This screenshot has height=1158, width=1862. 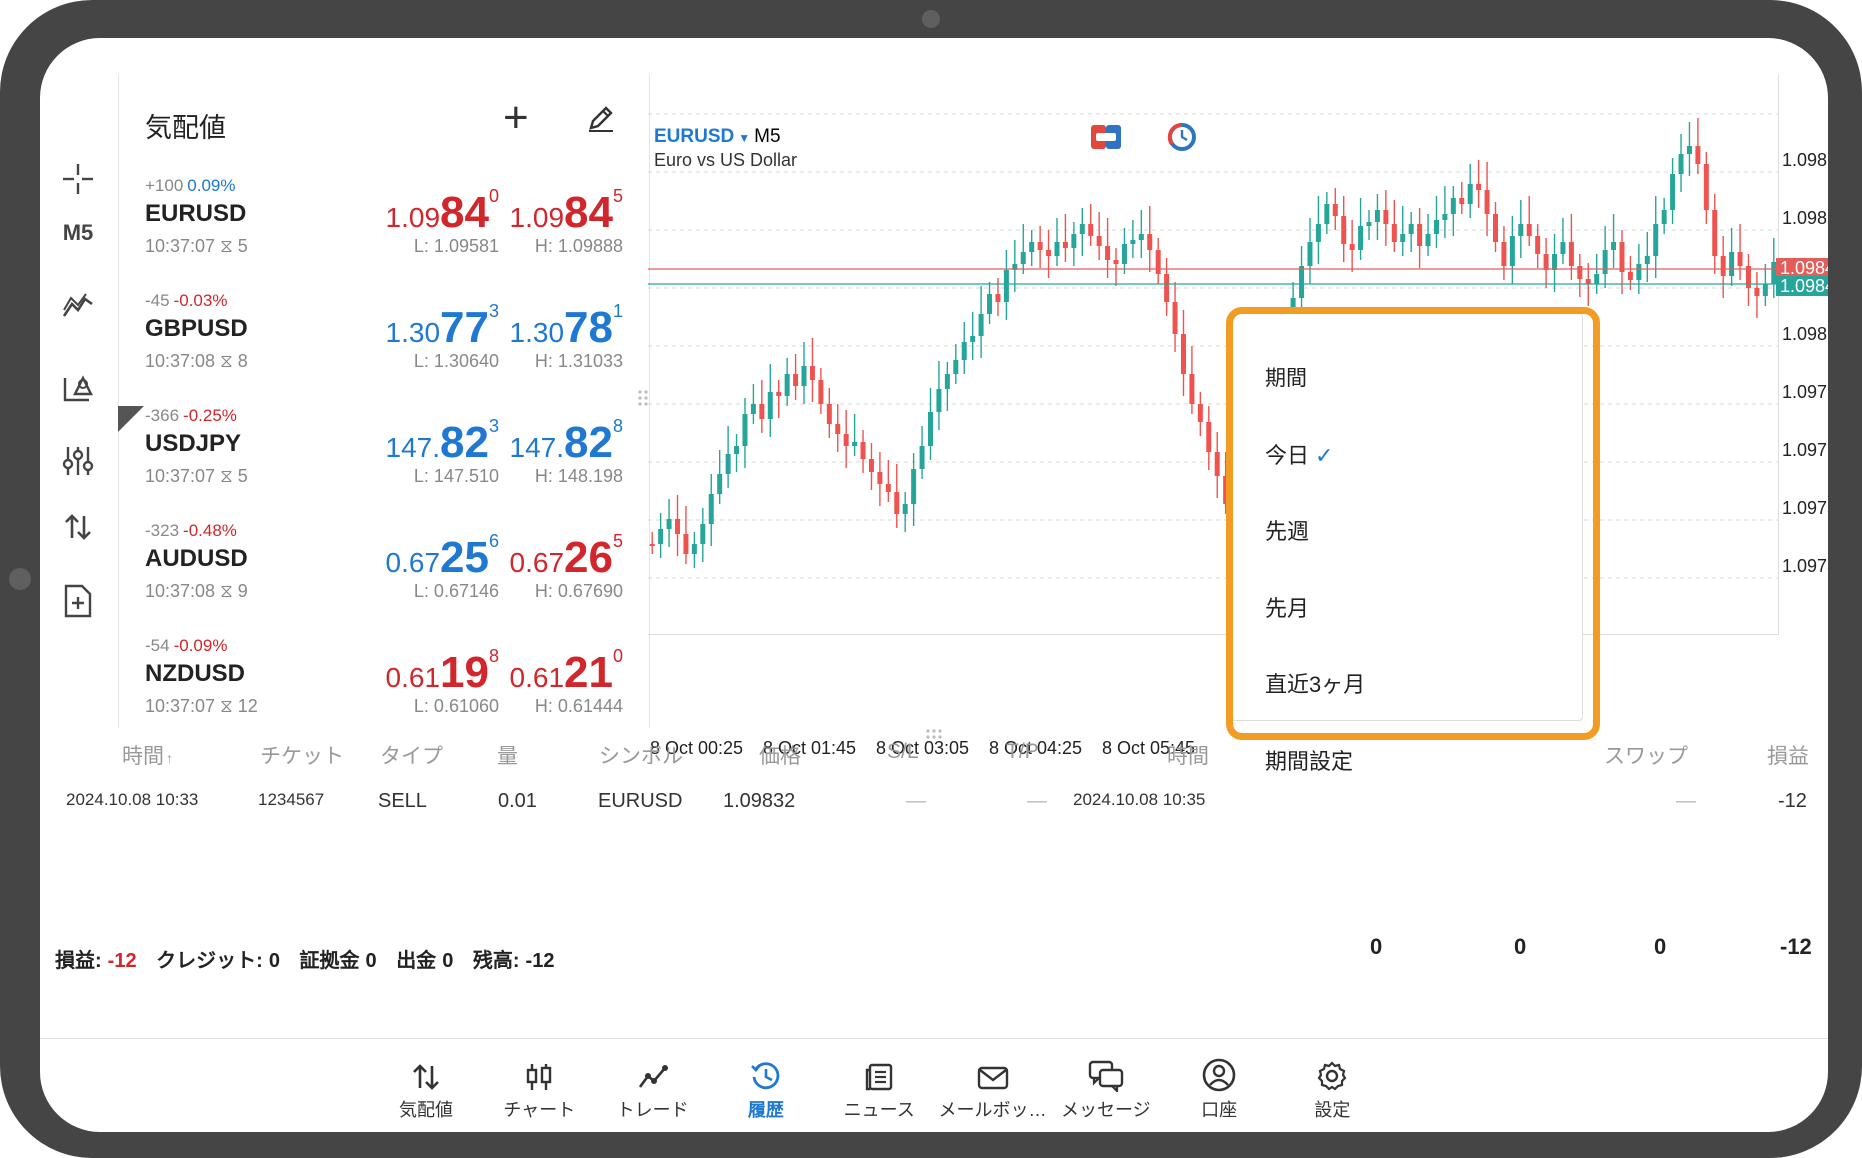 What do you see at coordinates (196, 213) in the screenshot?
I see `quote-symbol: EURUSD` at bounding box center [196, 213].